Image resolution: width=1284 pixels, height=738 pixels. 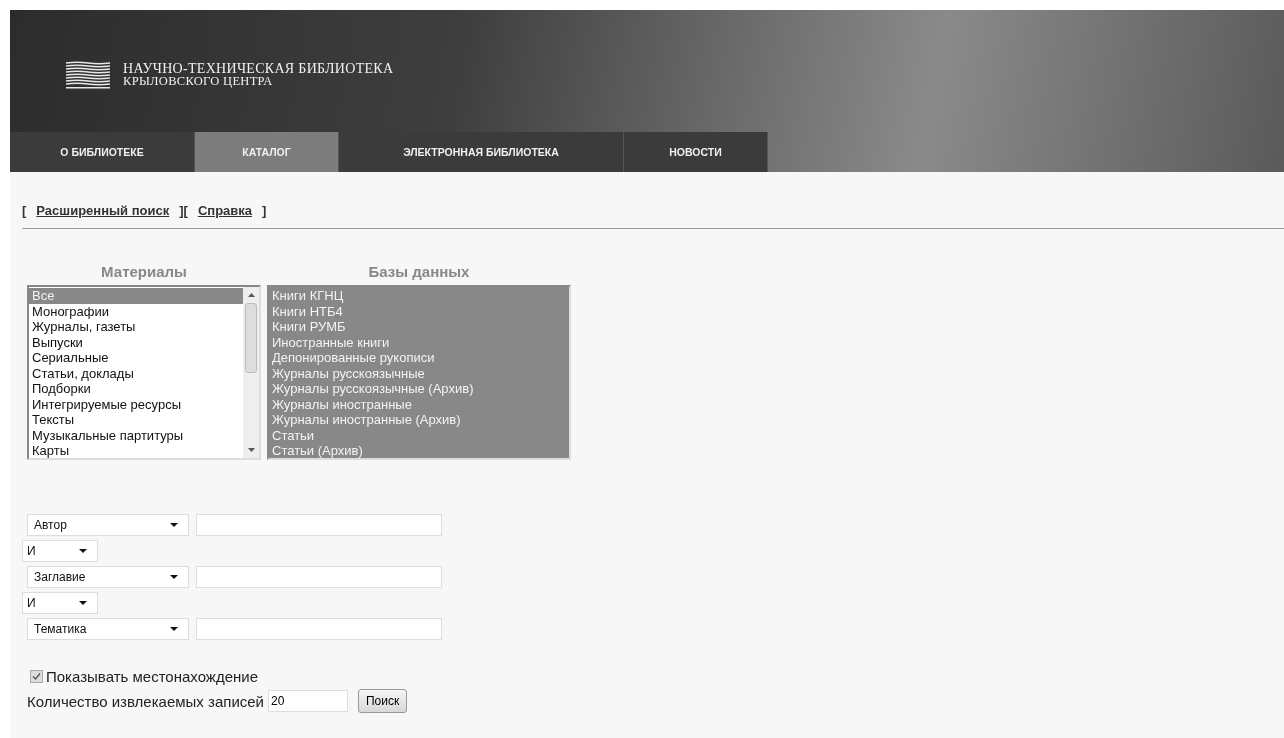 I want to click on link: Расширенный поиск, so click(x=103, y=210).